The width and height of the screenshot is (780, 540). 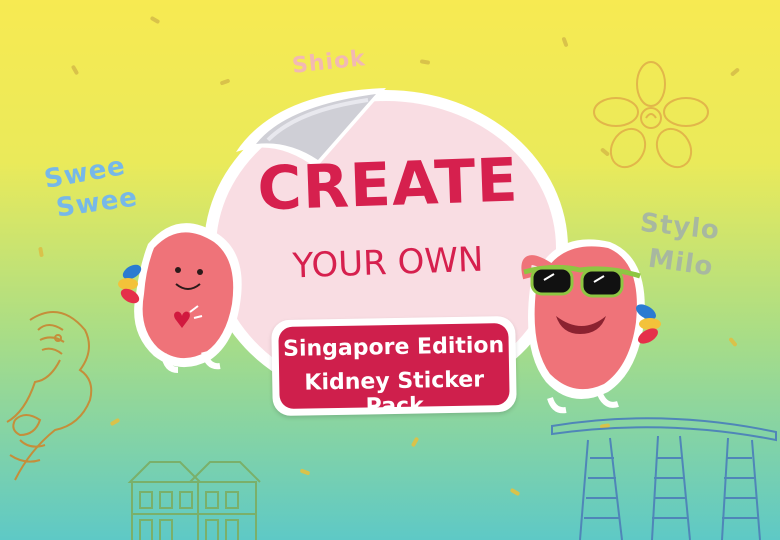 What do you see at coordinates (664, 478) in the screenshot?
I see `marina-bay-sands-icon` at bounding box center [664, 478].